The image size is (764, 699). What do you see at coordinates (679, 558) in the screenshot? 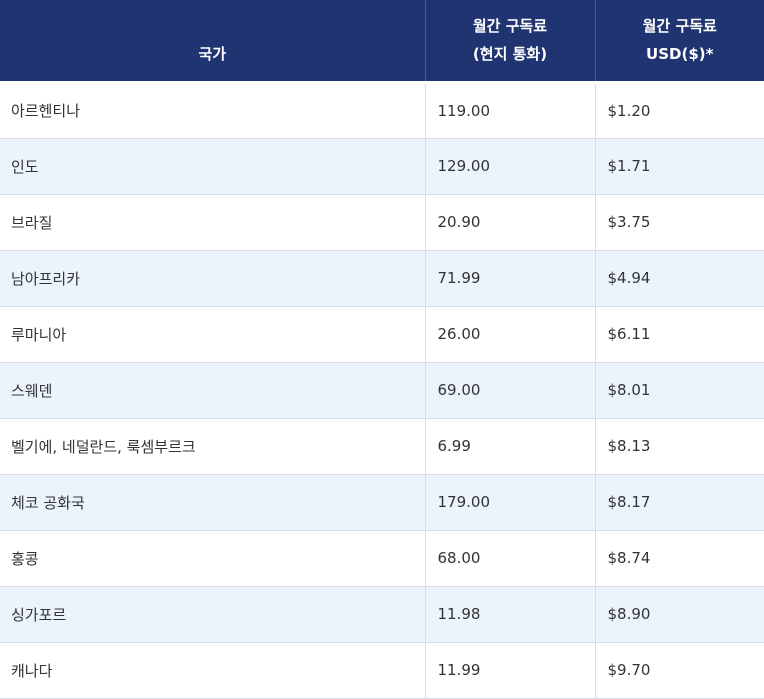
I see `usd-price-cell: $8.74` at bounding box center [679, 558].